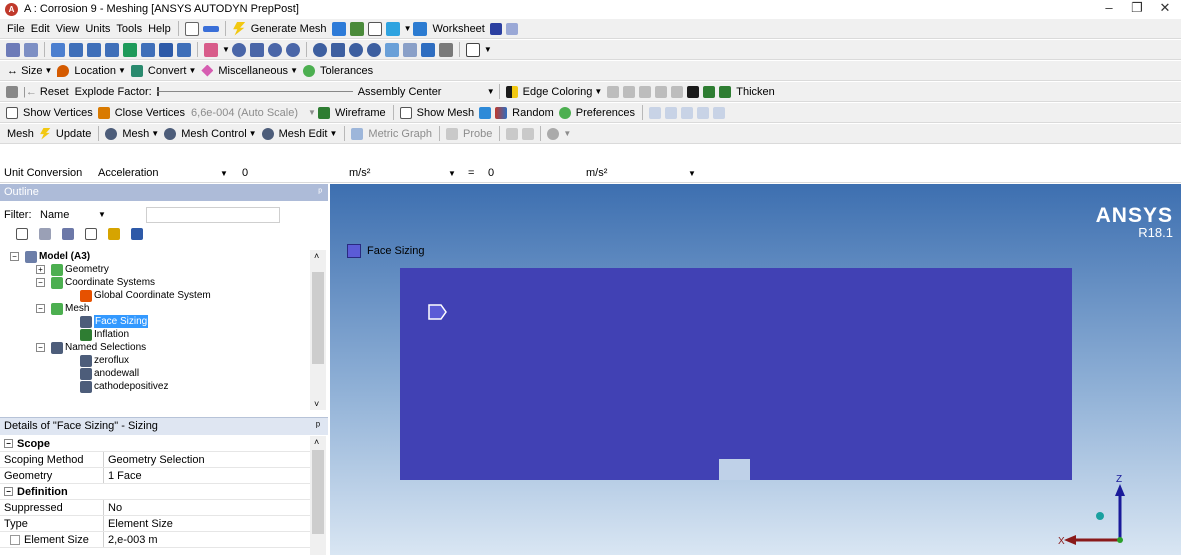 The width and height of the screenshot is (1181, 555). What do you see at coordinates (155, 476) in the screenshot?
I see `details-row: Geometry 1 Face` at bounding box center [155, 476].